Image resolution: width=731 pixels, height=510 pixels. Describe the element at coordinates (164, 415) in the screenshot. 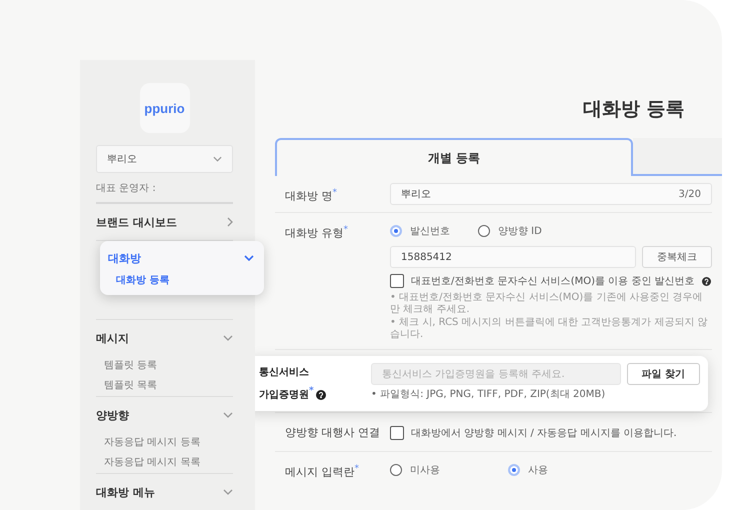

I see `menu-item: 양방향` at that location.